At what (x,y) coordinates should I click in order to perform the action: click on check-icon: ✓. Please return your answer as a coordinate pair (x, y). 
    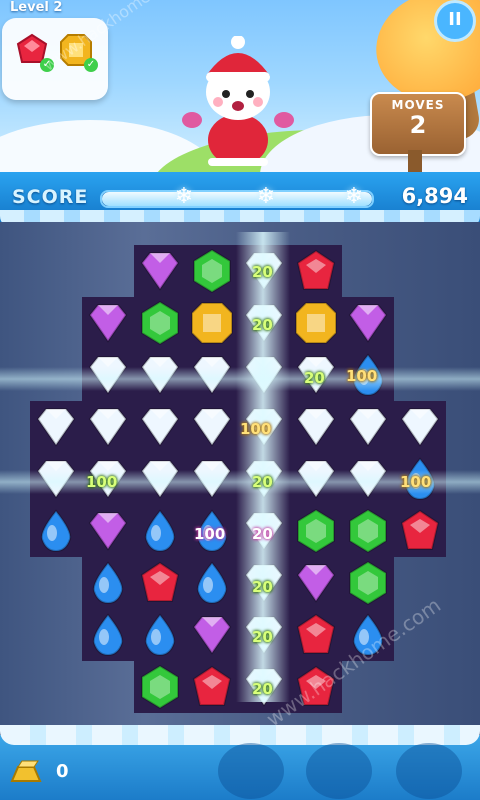
    Looking at the image, I should click on (91, 65).